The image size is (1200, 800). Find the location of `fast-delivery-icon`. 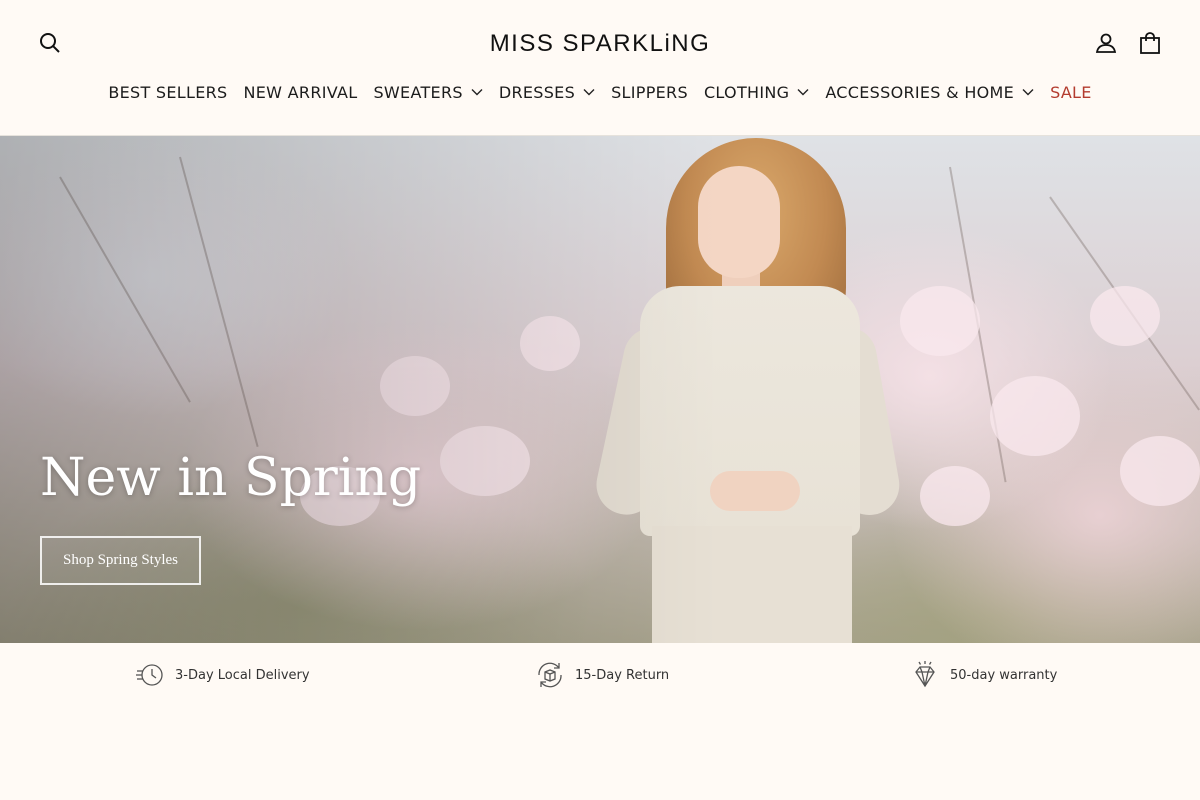

fast-delivery-icon is located at coordinates (150, 675).